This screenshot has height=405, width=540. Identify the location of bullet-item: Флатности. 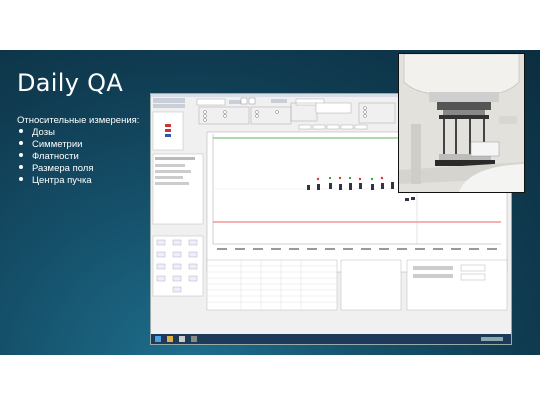
(55, 157).